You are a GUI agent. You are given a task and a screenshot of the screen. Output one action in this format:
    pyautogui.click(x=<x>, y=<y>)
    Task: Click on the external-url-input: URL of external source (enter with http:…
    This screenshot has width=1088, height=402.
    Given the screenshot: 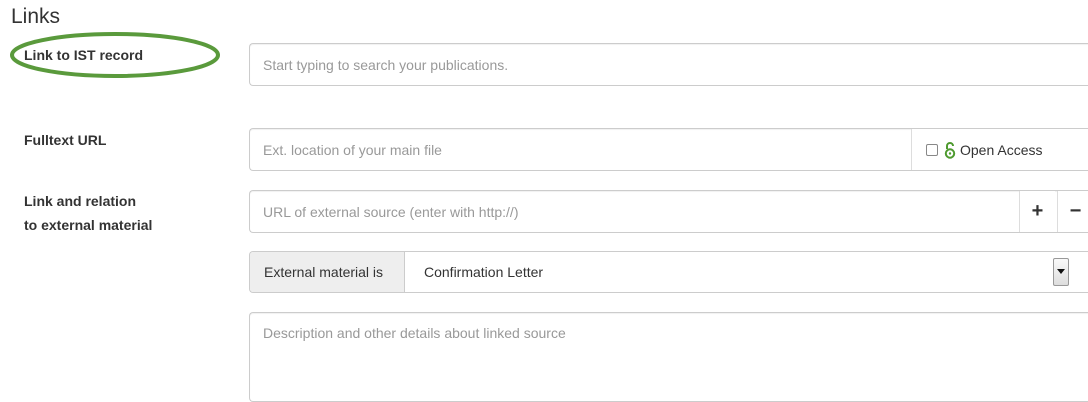 What is the action you would take?
    pyautogui.click(x=668, y=211)
    